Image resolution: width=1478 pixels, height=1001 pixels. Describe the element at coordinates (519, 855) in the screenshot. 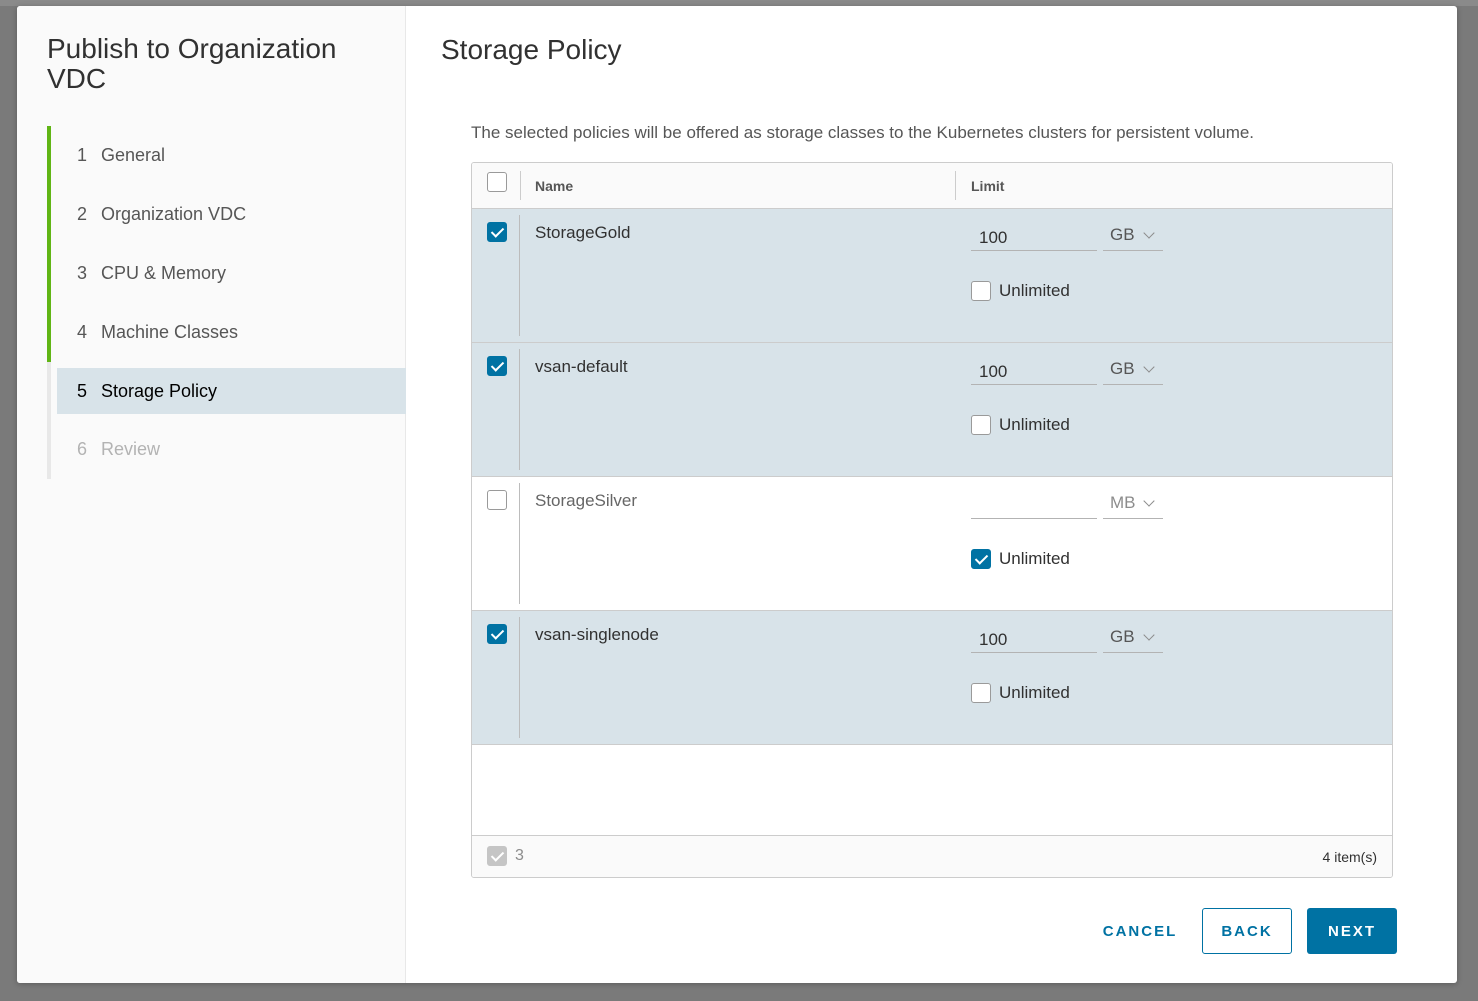

I see `selected-count: 3` at that location.